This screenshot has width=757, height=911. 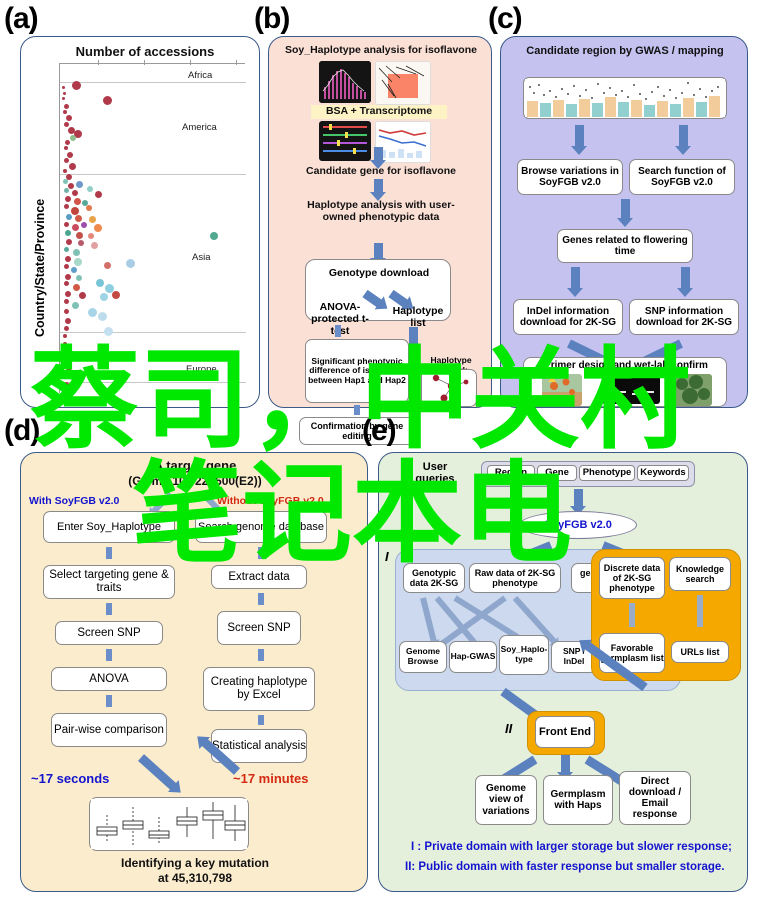 I want to click on direct-download-label: Direct download / Email response, so click(x=655, y=798).